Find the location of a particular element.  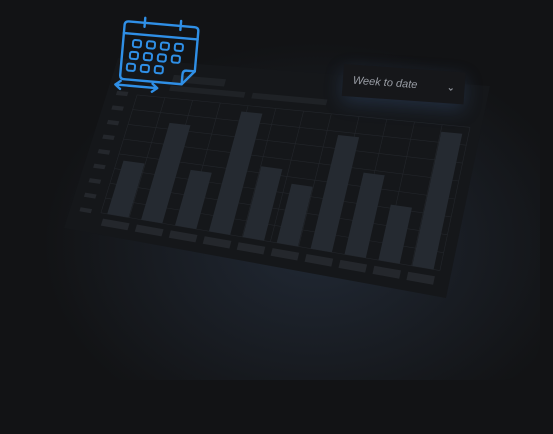

chevron-down-icon: ⌄ is located at coordinates (450, 87).